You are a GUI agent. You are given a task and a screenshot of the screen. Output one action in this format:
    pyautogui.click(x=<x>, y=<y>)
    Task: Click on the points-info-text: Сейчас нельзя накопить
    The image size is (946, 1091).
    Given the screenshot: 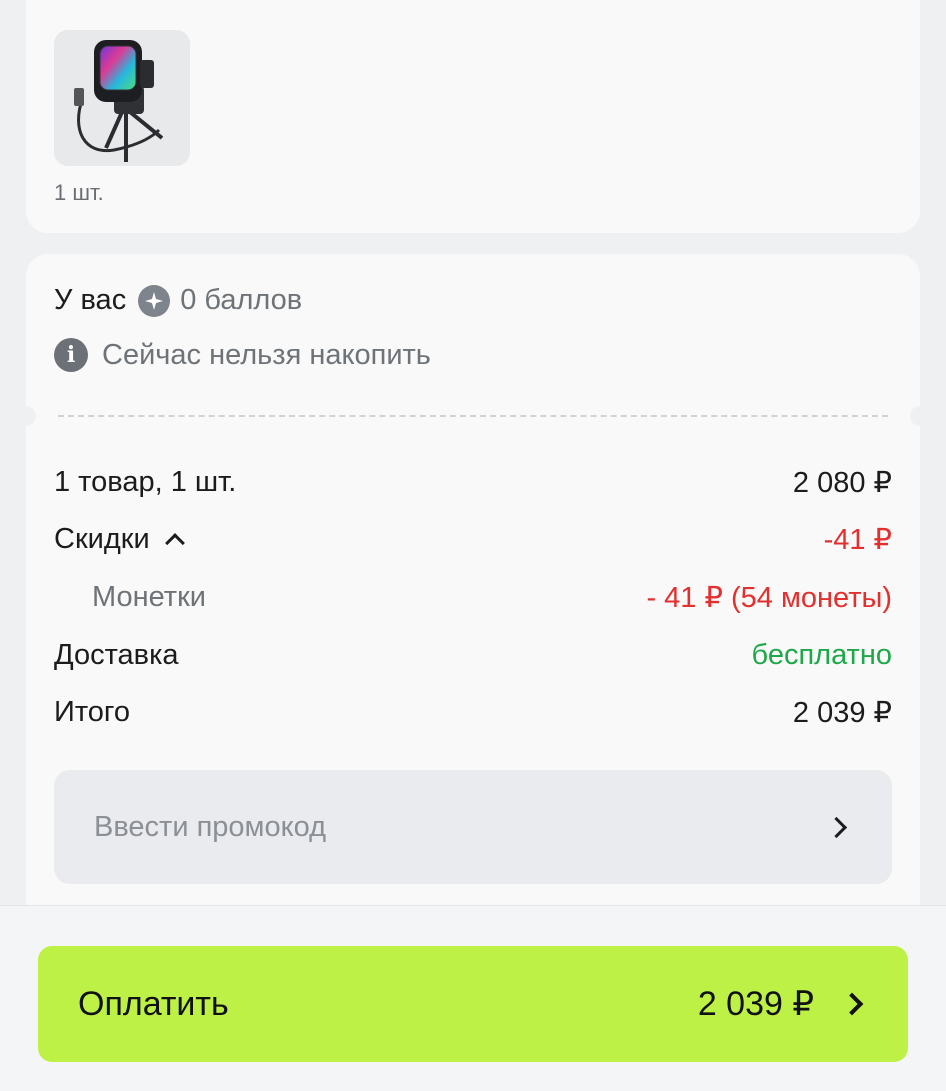 What is the action you would take?
    pyautogui.click(x=266, y=354)
    